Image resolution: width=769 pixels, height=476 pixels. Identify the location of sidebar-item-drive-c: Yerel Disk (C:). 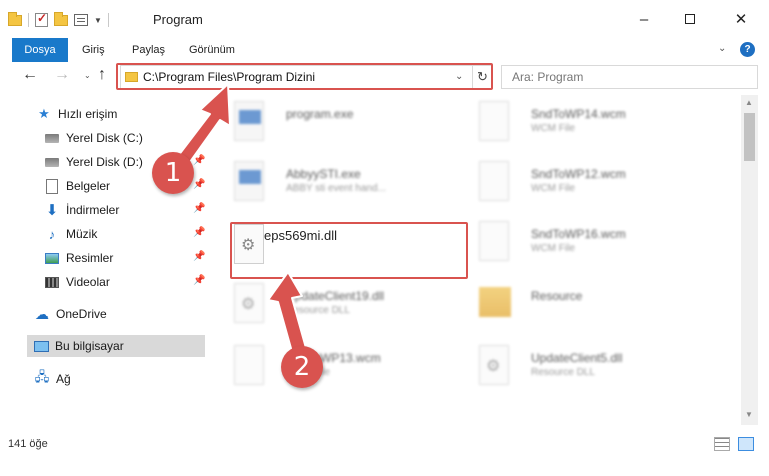
(93, 138).